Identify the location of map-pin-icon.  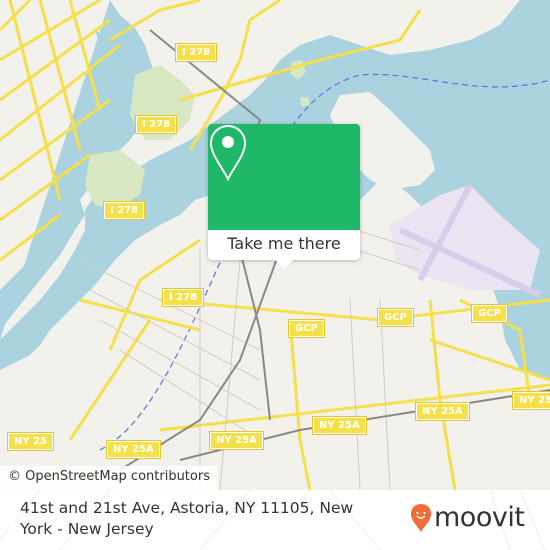
(228, 153).